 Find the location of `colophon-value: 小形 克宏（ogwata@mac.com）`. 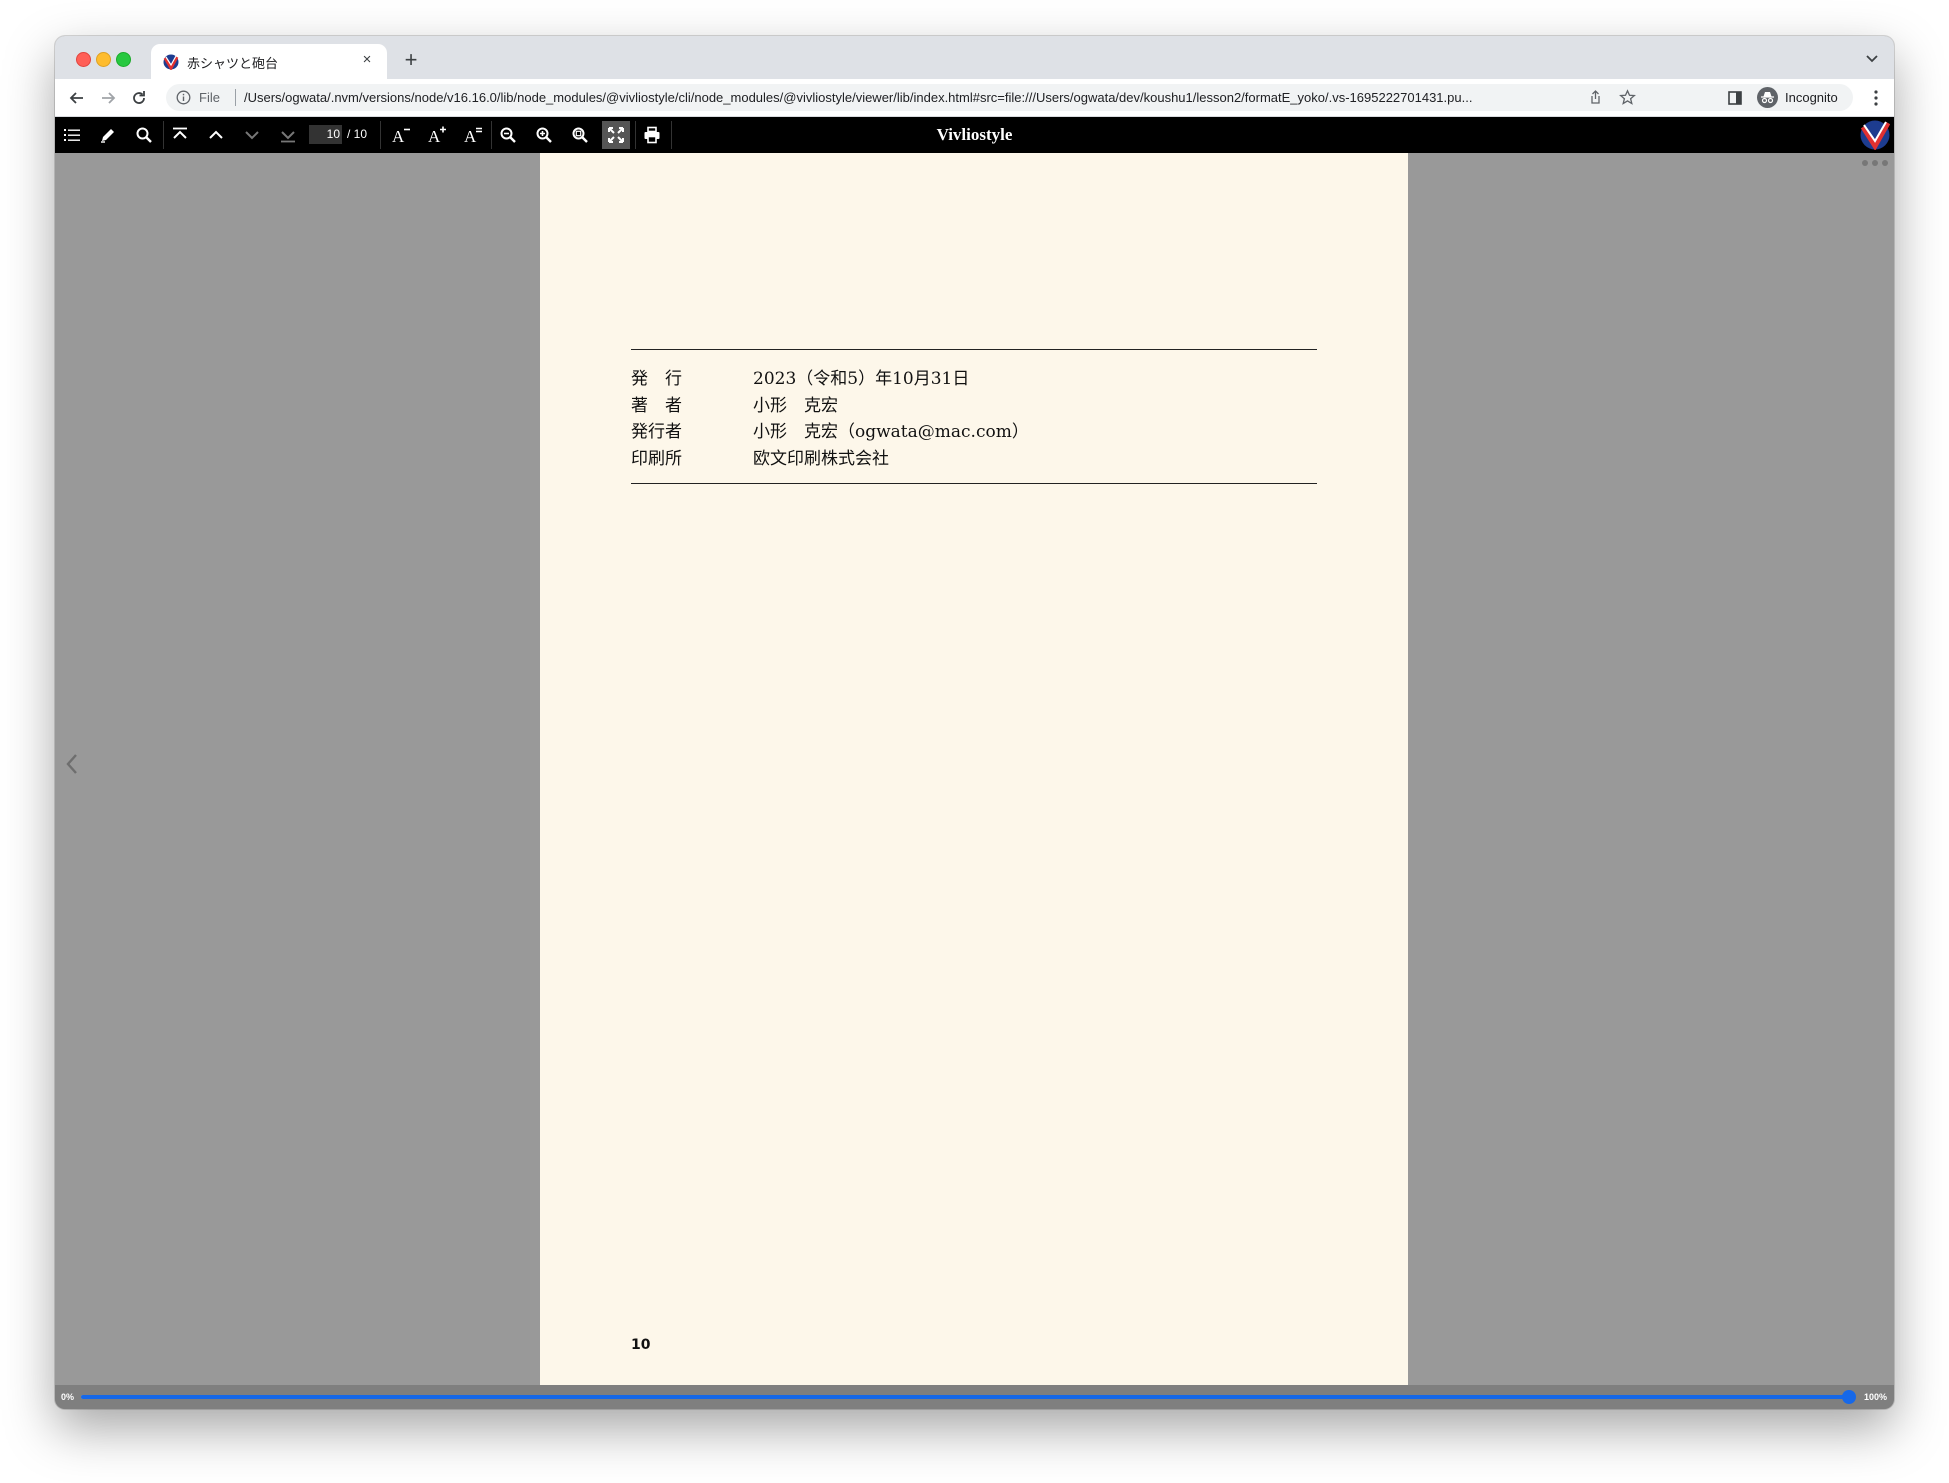

colophon-value: 小形 克宏（ogwata@mac.com） is located at coordinates (891, 432).